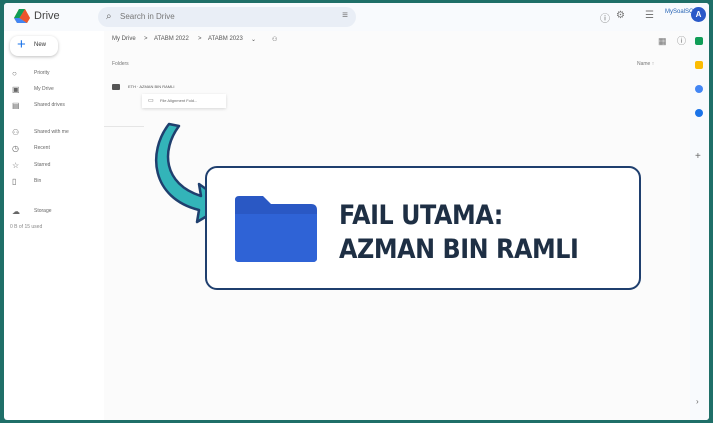 This screenshot has height=423, width=713. Describe the element at coordinates (124, 39) in the screenshot. I see `breadcrumb-my-drive: My Drive` at that location.